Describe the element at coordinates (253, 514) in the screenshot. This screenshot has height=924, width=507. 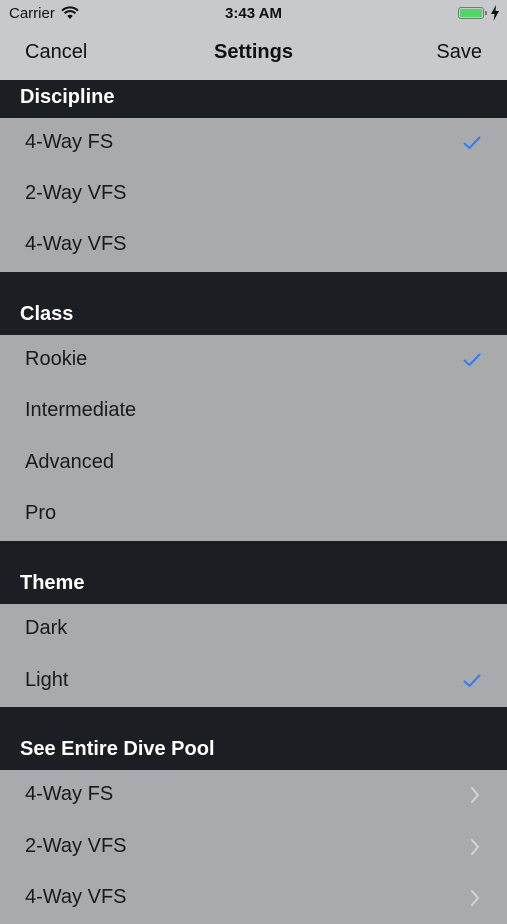
I see `option-class-pro: Pro` at that location.